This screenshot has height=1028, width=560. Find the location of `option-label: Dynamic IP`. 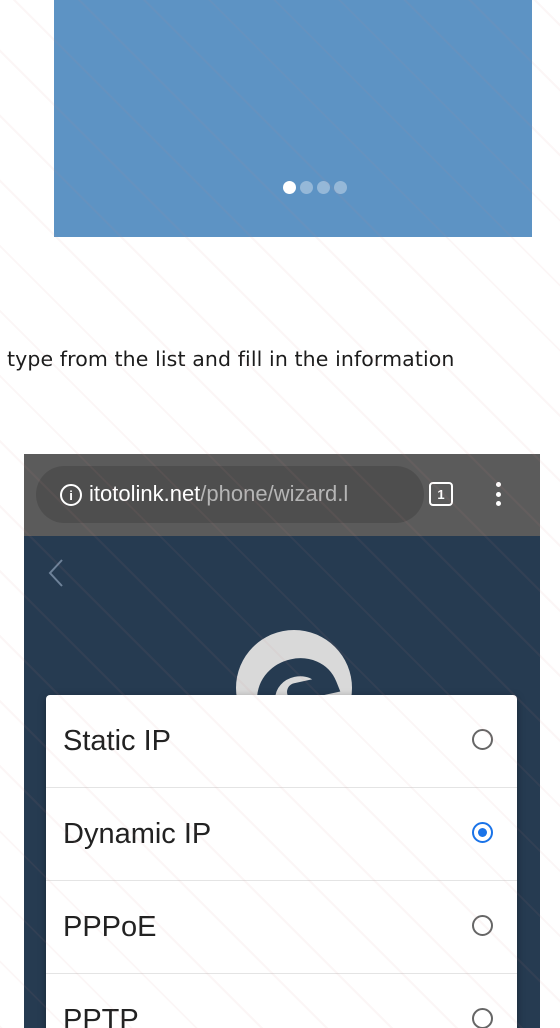

option-label: Dynamic IP is located at coordinates (137, 834).